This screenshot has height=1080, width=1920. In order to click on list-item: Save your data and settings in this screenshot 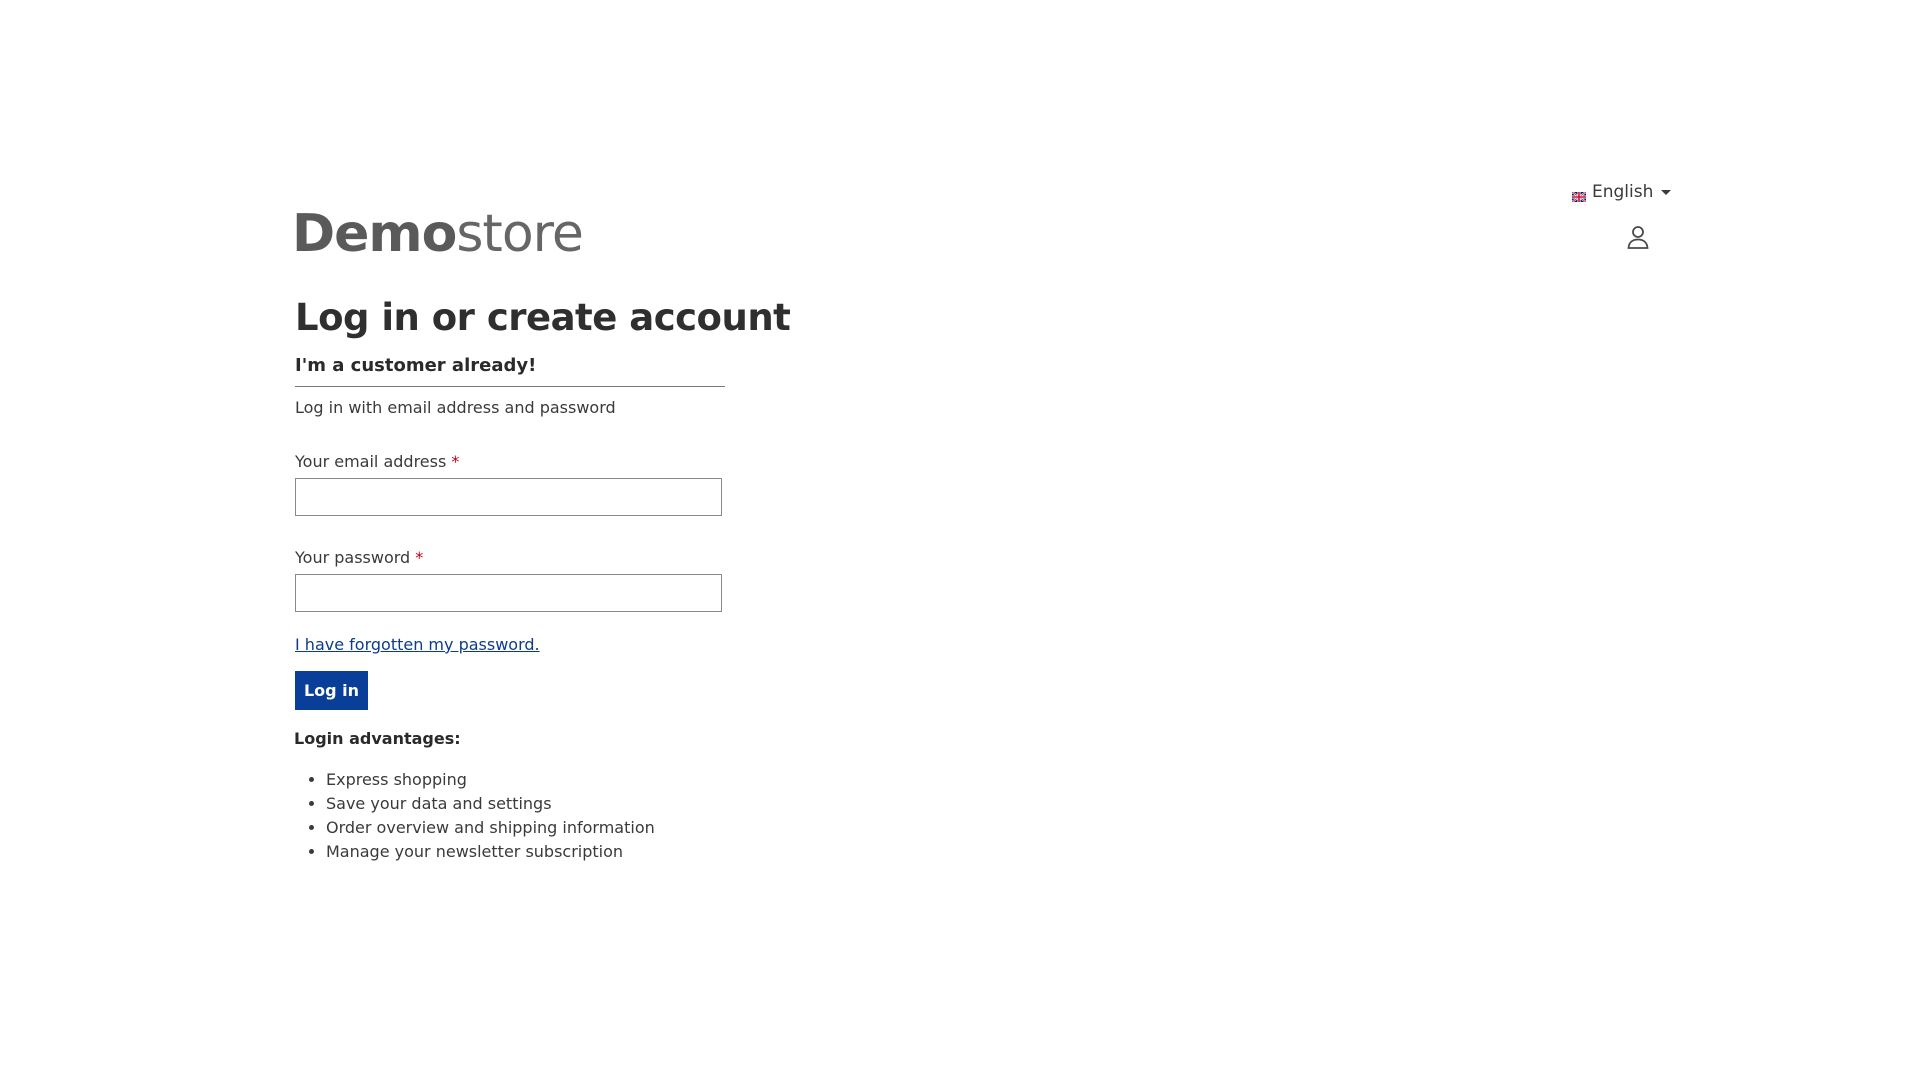, I will do `click(525, 804)`.